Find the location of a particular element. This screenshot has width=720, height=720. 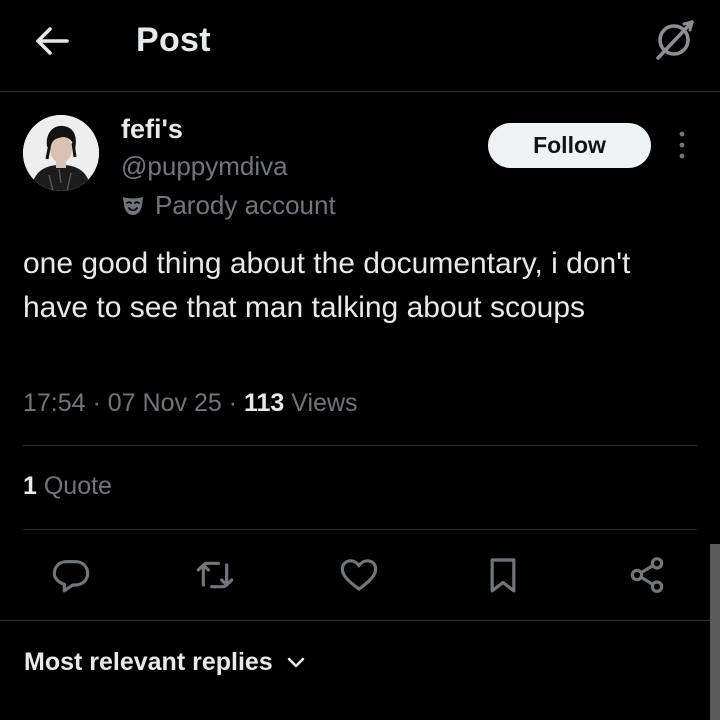

like-button is located at coordinates (359, 575).